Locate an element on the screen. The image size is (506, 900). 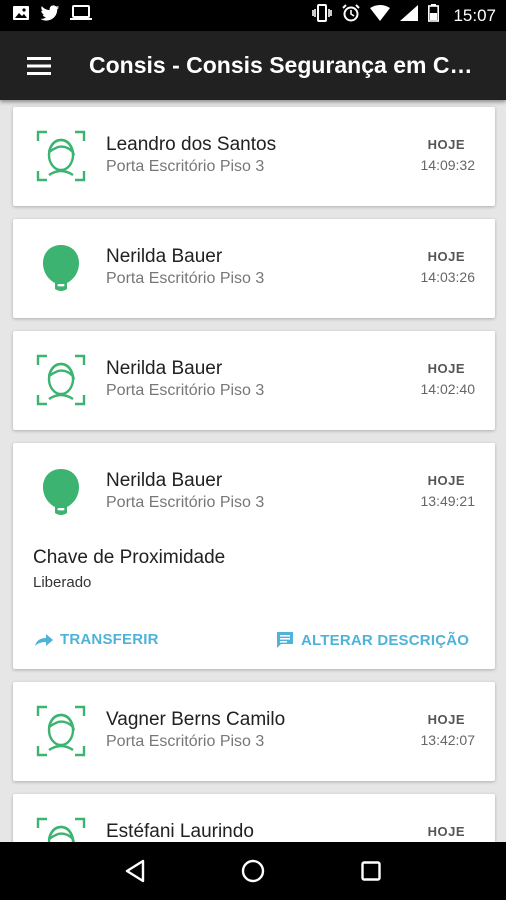
access-status: Liberado is located at coordinates (62, 582).